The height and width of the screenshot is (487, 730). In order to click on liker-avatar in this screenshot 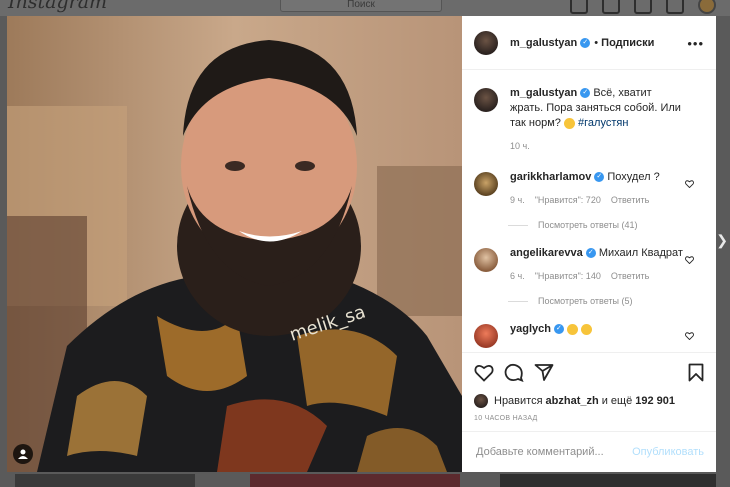, I will do `click(481, 401)`.